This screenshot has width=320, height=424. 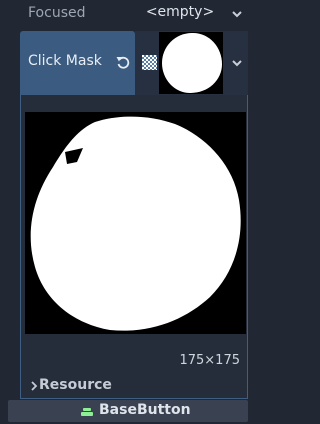 I want to click on bitmap-icon, so click(x=149, y=62).